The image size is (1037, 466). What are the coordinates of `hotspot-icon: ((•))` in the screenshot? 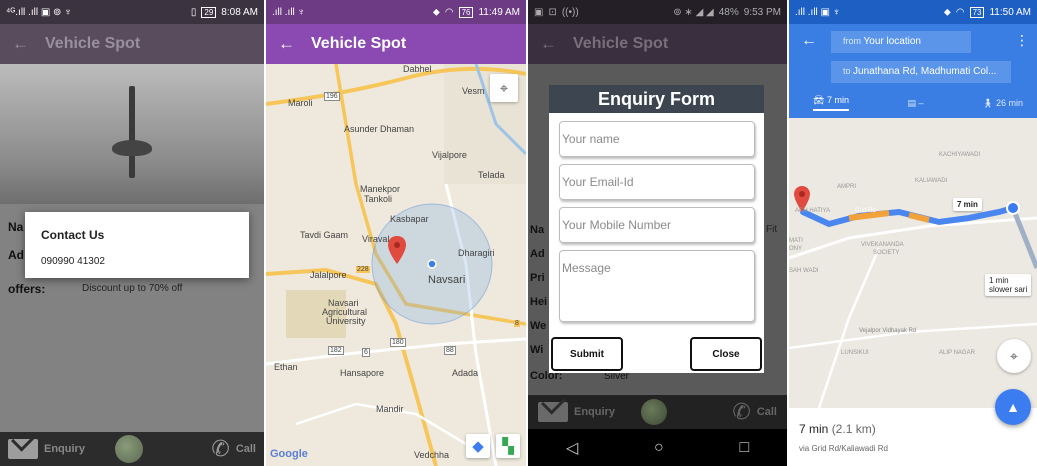 It's located at (570, 12).